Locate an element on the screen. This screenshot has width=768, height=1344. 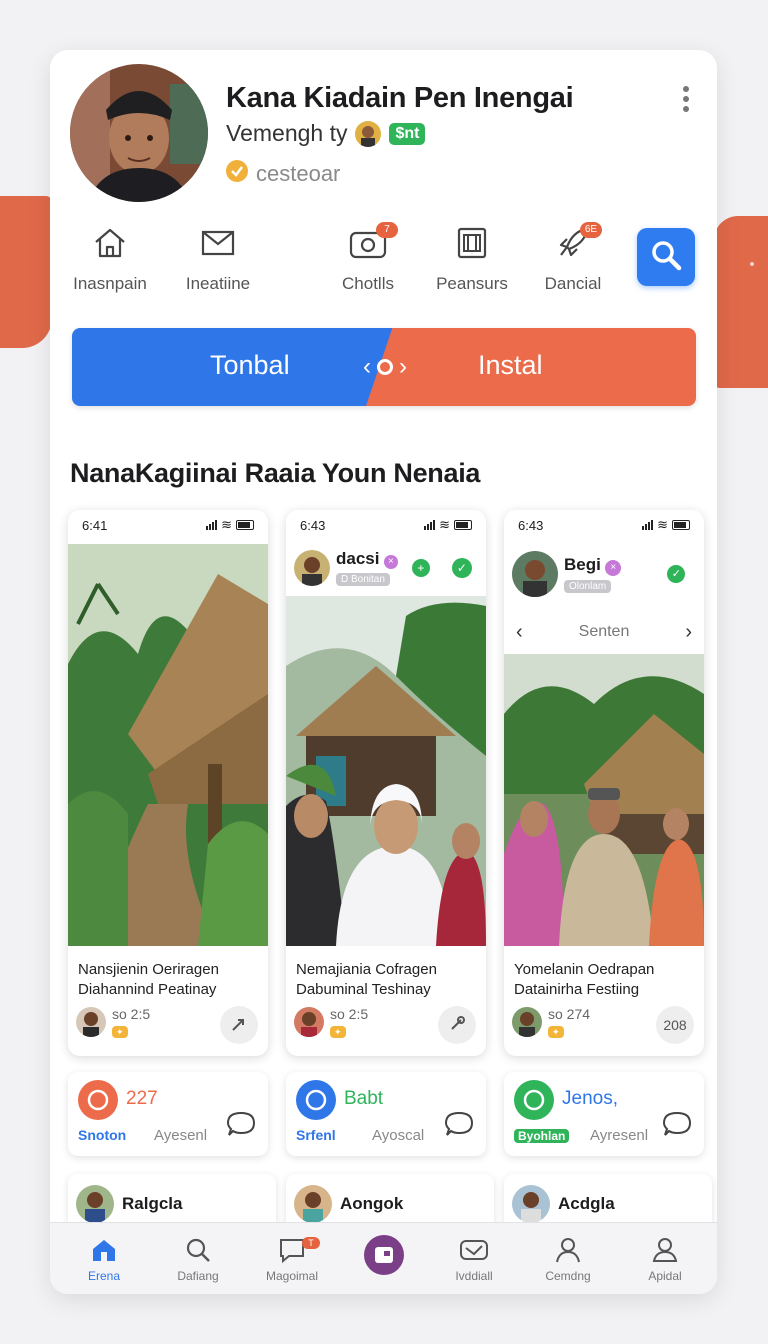
search-icon is located at coordinates (198, 1250).